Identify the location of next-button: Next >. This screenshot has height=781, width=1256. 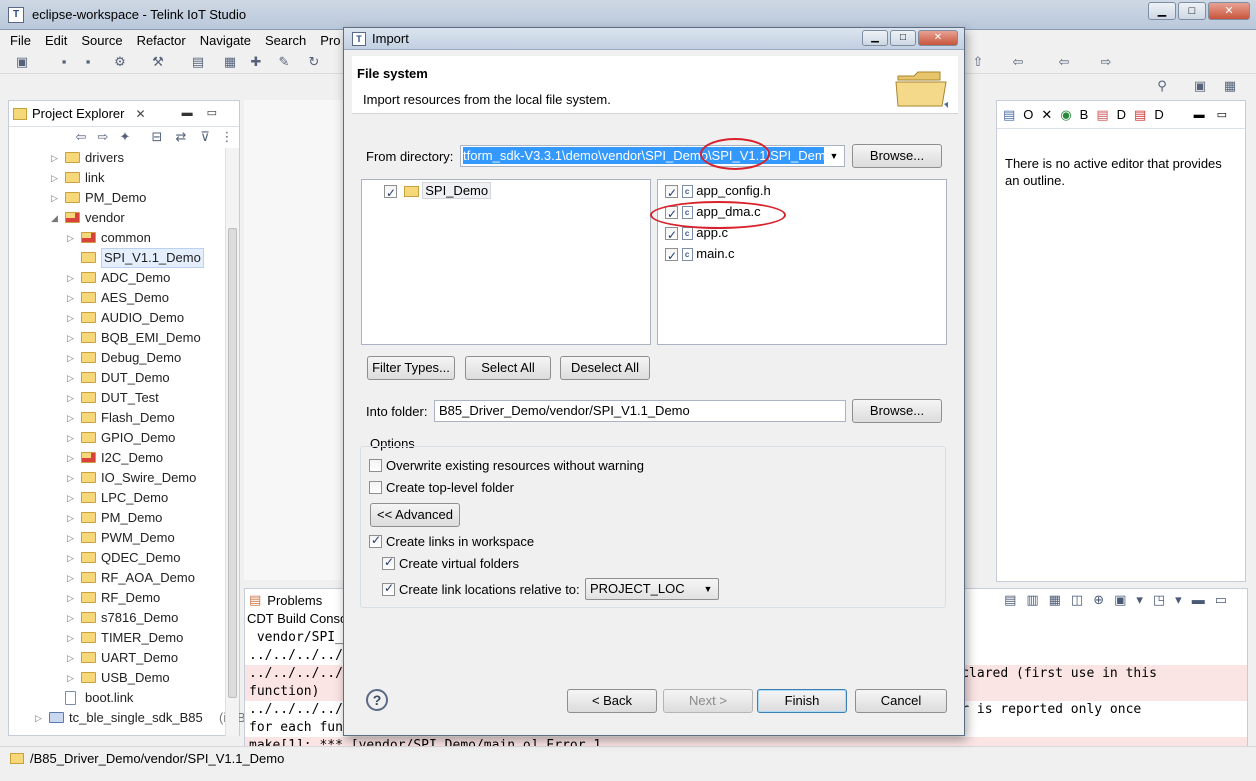
(708, 701).